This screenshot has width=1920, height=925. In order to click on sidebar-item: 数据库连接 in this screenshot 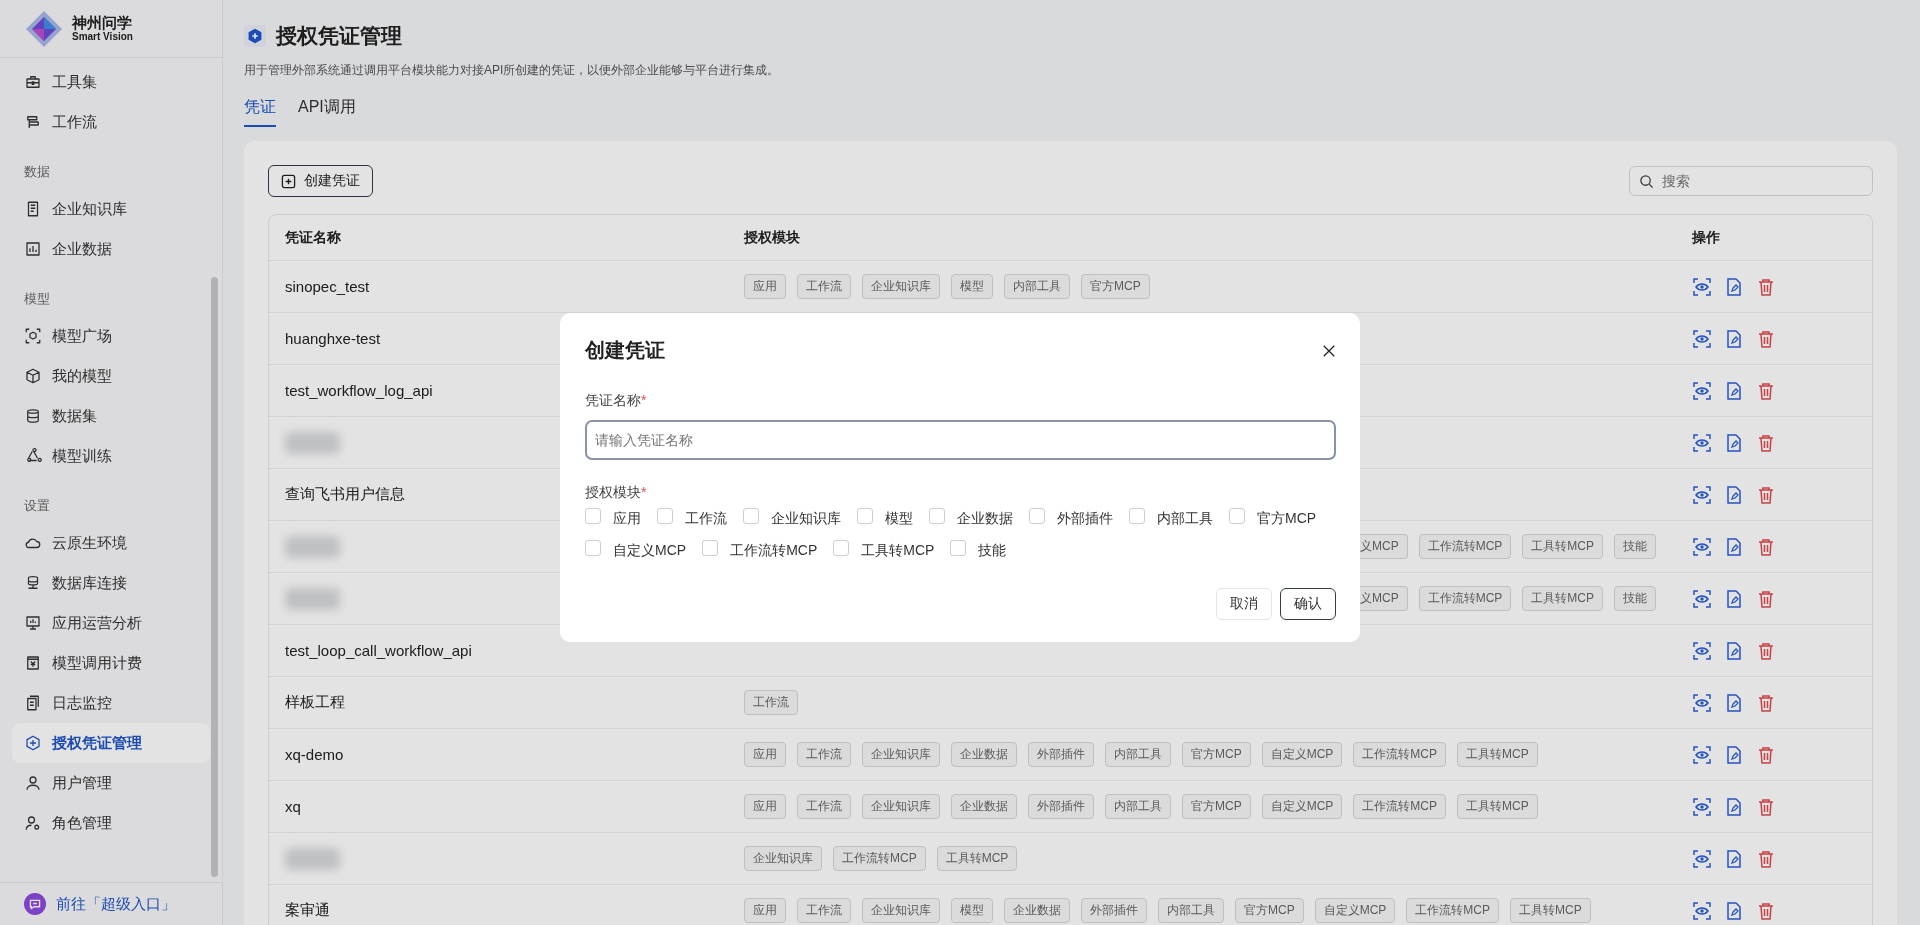, I will do `click(111, 583)`.